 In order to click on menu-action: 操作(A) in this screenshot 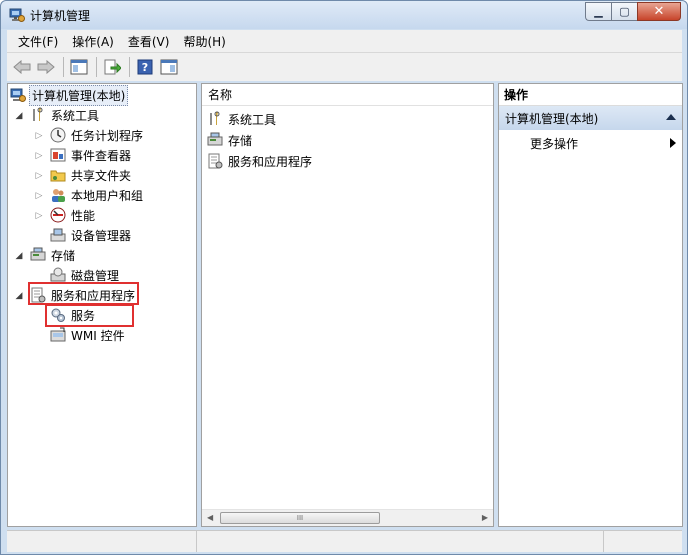, I will do `click(93, 41)`.